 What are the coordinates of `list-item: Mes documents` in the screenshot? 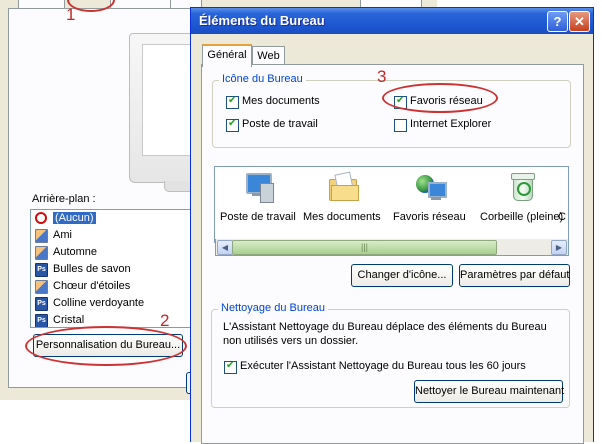 It's located at (342, 197).